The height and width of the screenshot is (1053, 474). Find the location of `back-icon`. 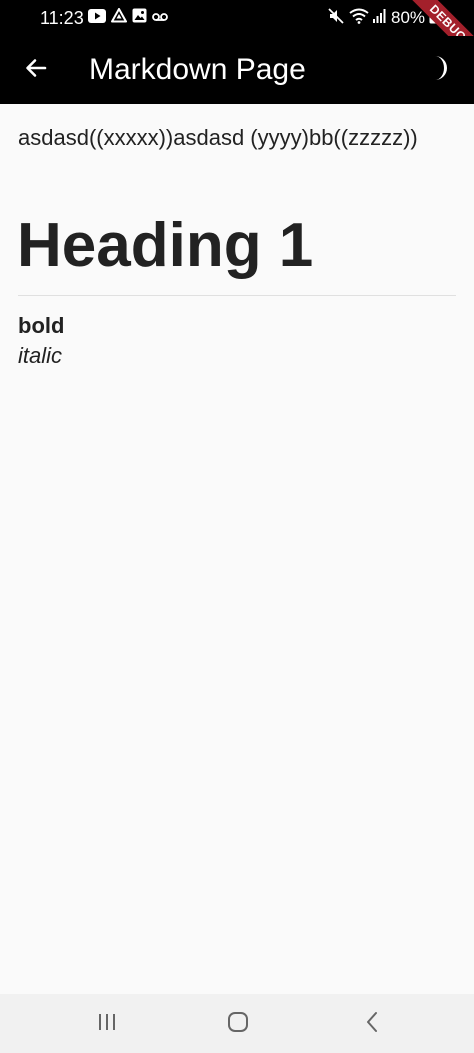

back-icon is located at coordinates (372, 1024).